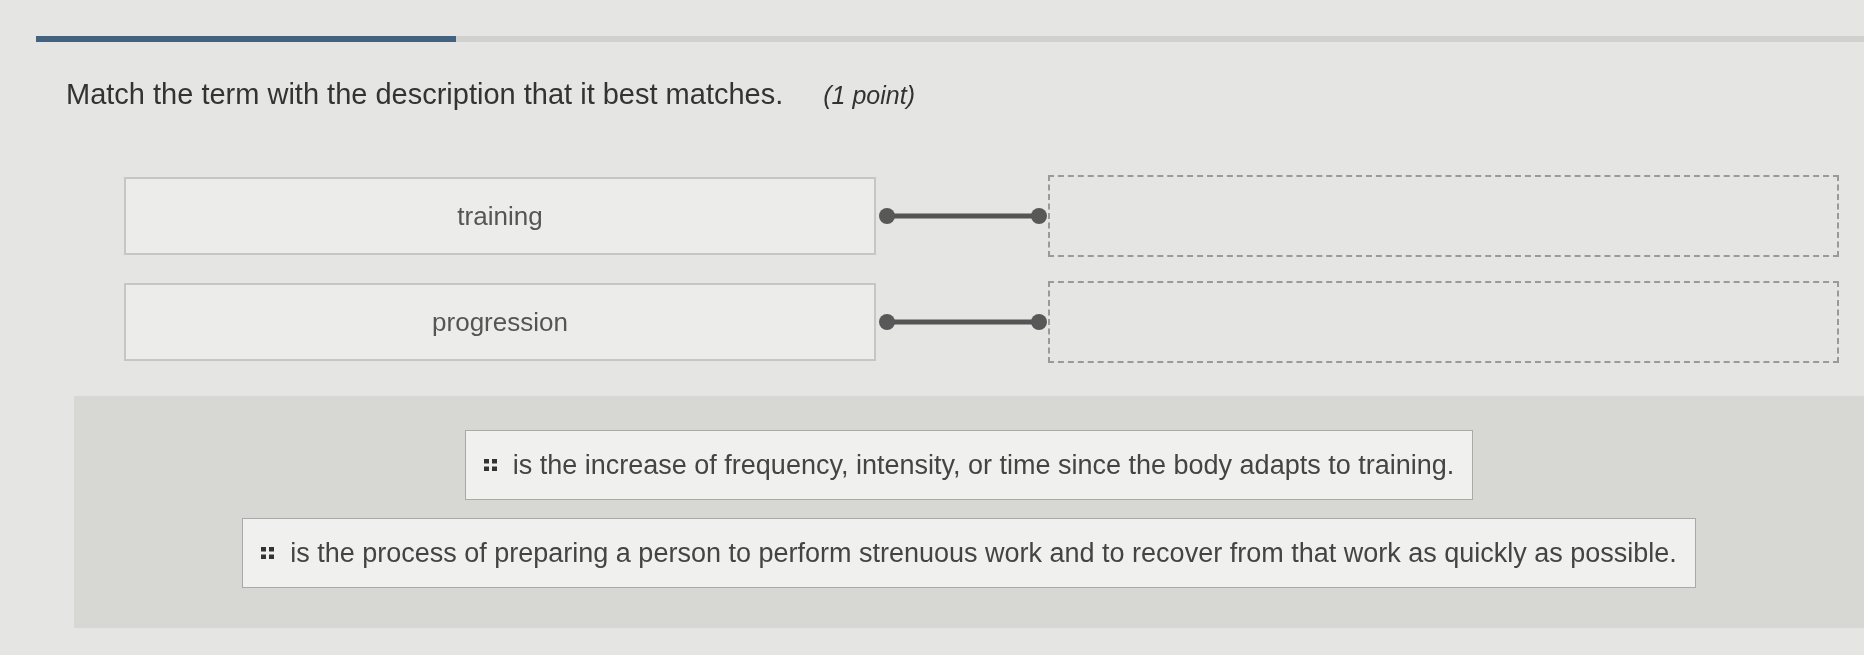 The width and height of the screenshot is (1864, 655). What do you see at coordinates (500, 216) in the screenshot?
I see `term-box: training` at bounding box center [500, 216].